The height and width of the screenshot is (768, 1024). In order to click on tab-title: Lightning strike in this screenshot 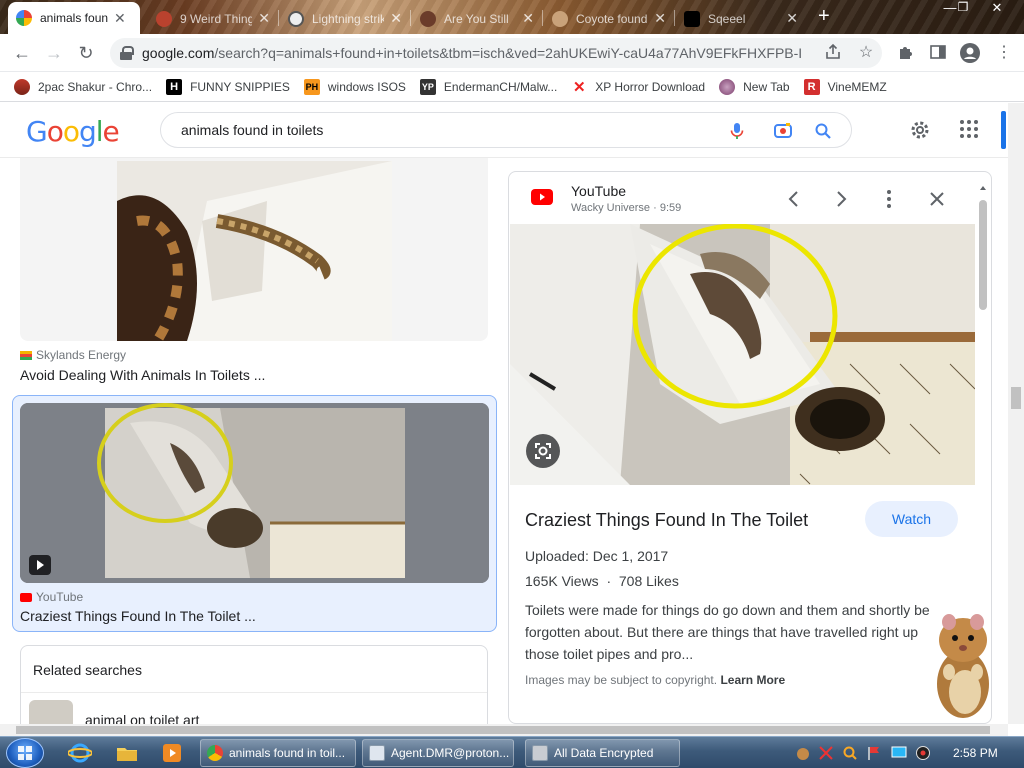, I will do `click(348, 18)`.